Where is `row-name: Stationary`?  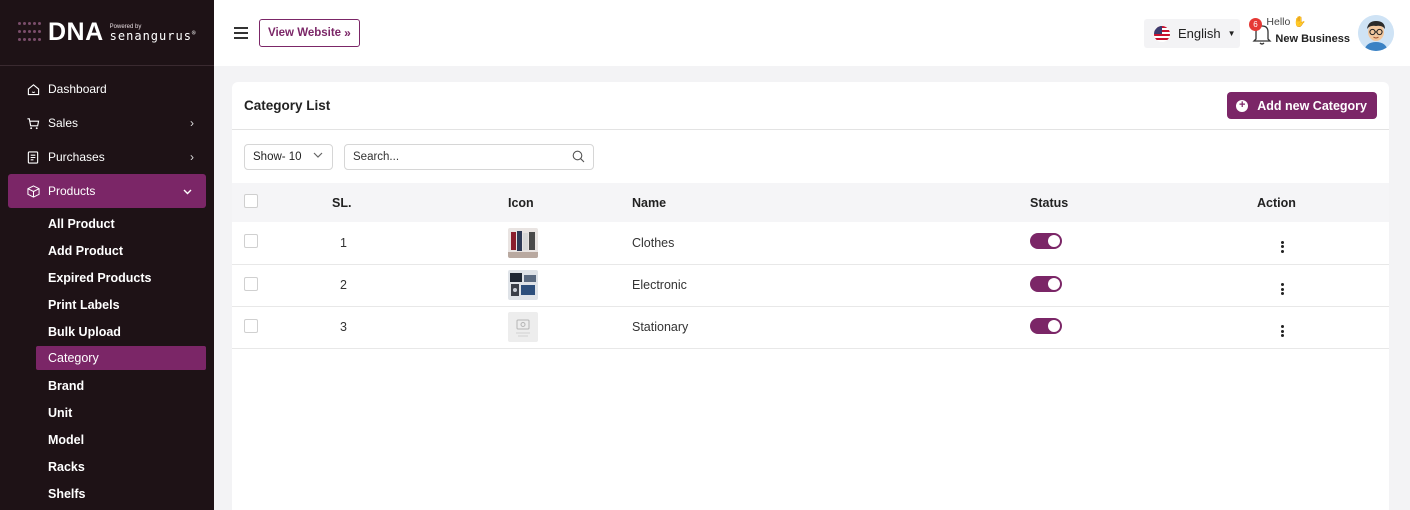
row-name: Stationary is located at coordinates (660, 327).